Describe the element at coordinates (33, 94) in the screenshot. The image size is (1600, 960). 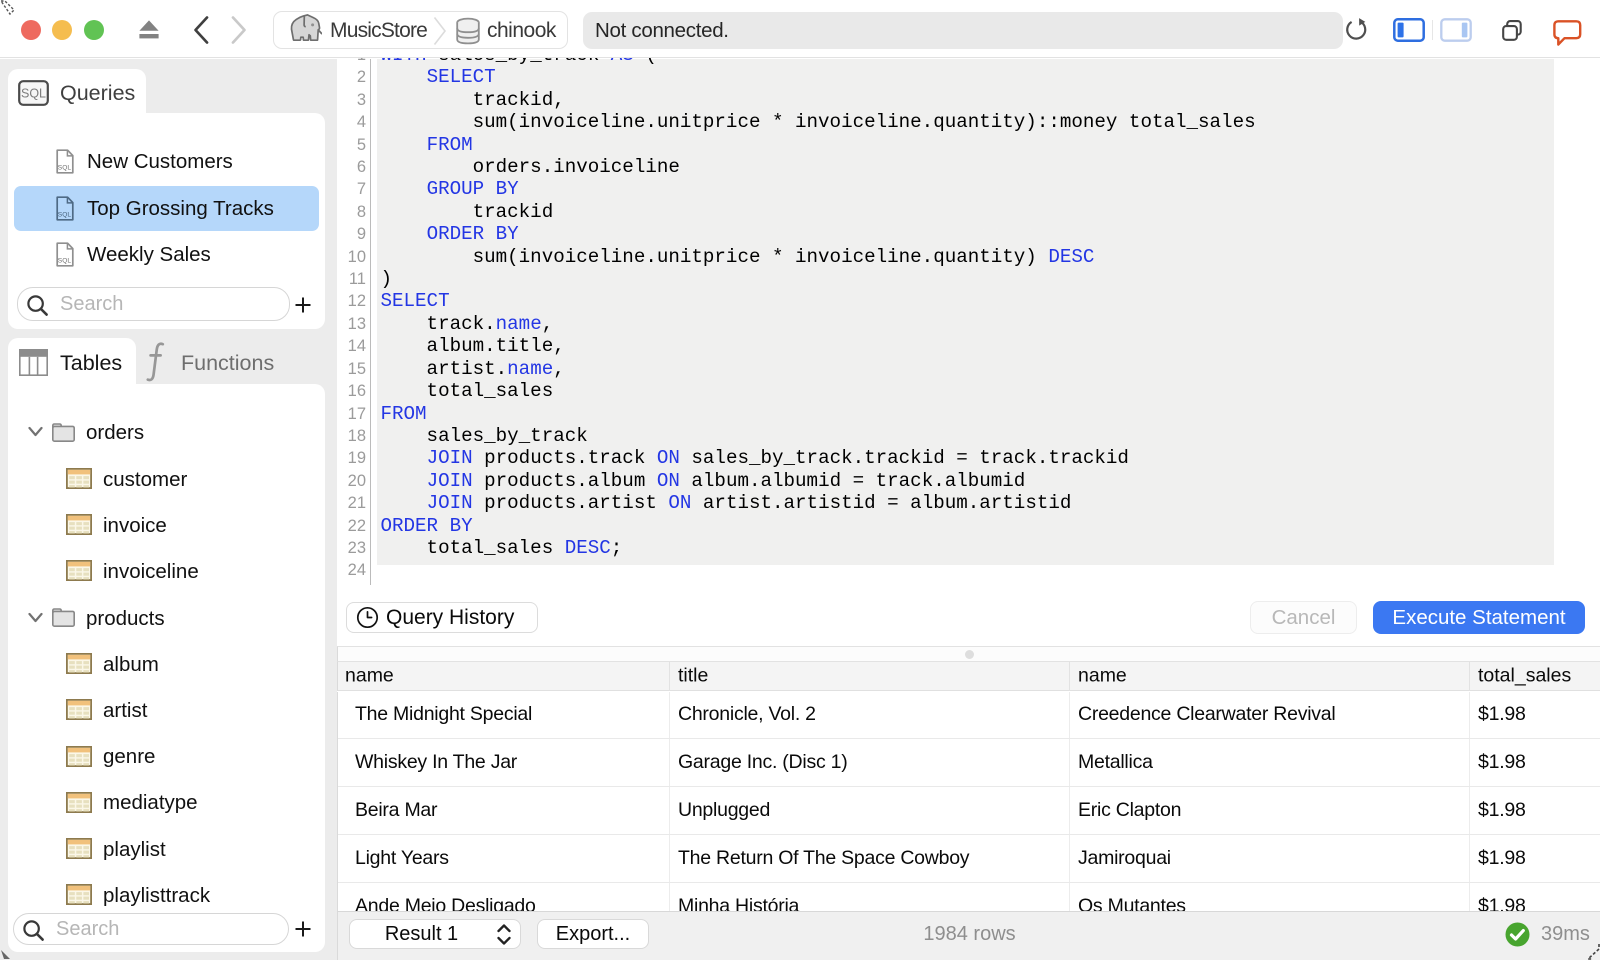
I see `svg-text: SQL` at that location.